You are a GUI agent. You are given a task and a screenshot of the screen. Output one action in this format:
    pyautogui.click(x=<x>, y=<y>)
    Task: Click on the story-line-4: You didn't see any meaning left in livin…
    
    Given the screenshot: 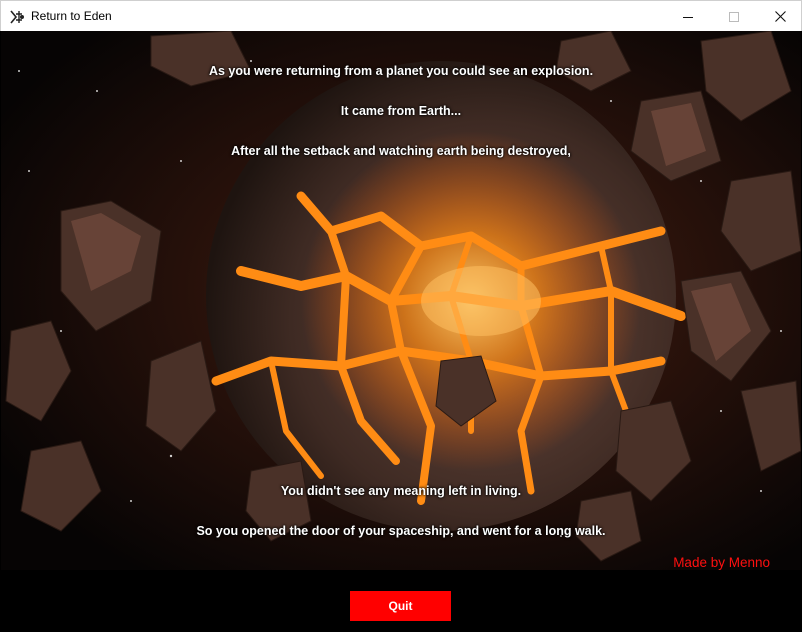 What is the action you would take?
    pyautogui.click(x=401, y=491)
    